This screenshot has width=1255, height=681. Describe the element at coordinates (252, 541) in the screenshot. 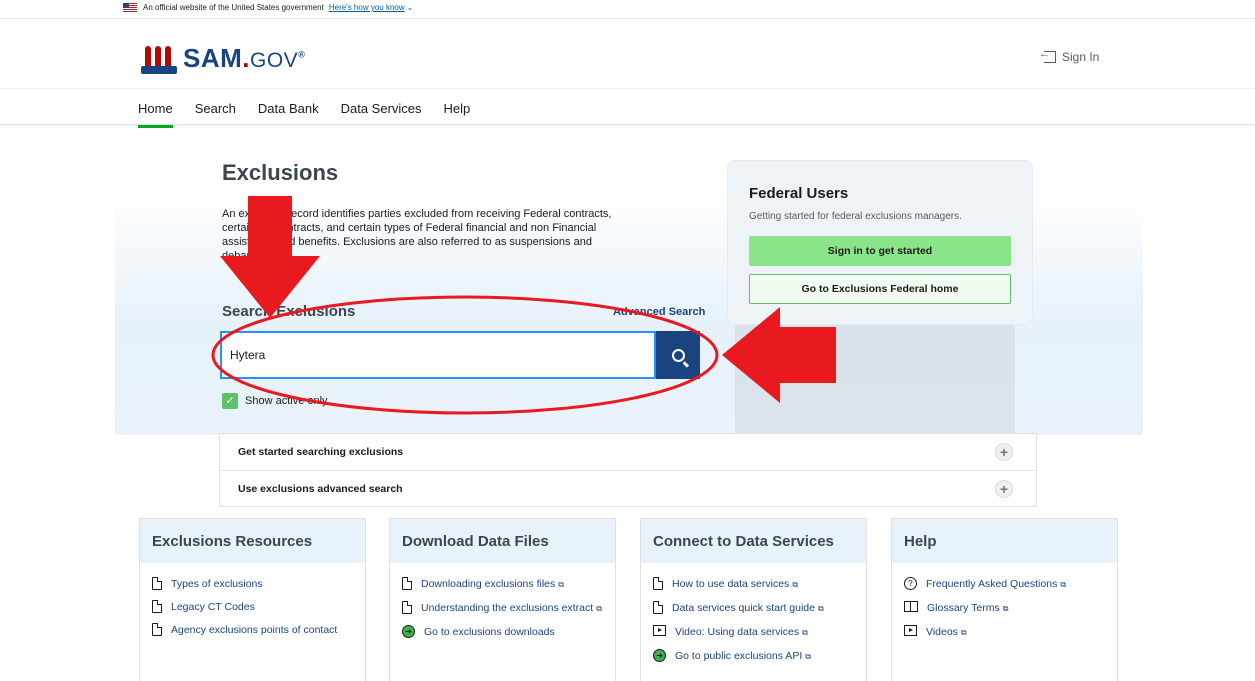

I see `card-title: Exclusions Resources` at that location.